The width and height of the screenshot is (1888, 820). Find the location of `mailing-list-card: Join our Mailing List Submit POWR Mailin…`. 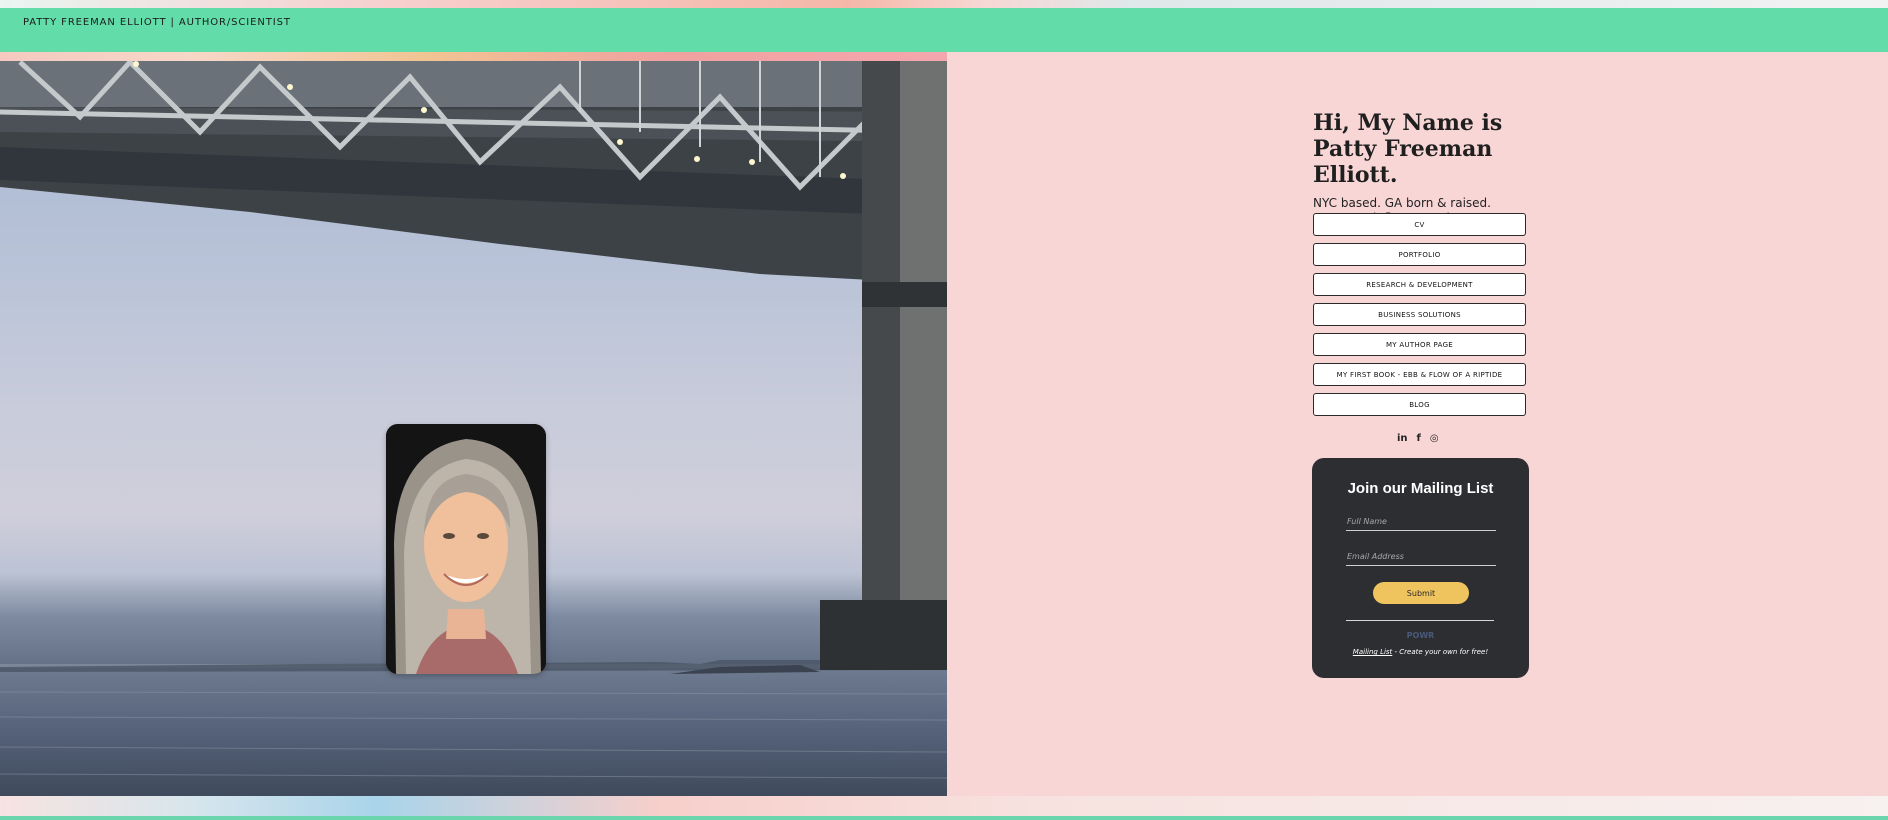

mailing-list-card: Join our Mailing List Submit POWR Mailin… is located at coordinates (1420, 568).